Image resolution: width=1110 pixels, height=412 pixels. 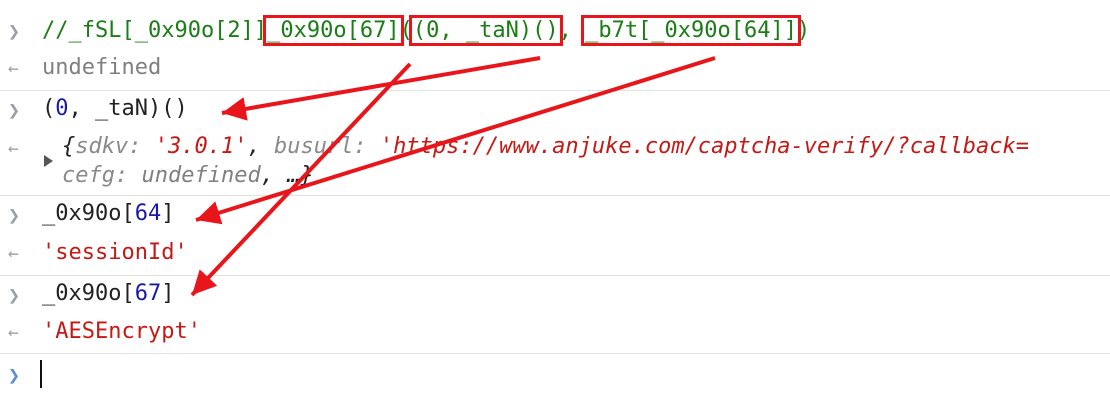 I want to click on arrow-to-tan-call, so click(x=381, y=88).